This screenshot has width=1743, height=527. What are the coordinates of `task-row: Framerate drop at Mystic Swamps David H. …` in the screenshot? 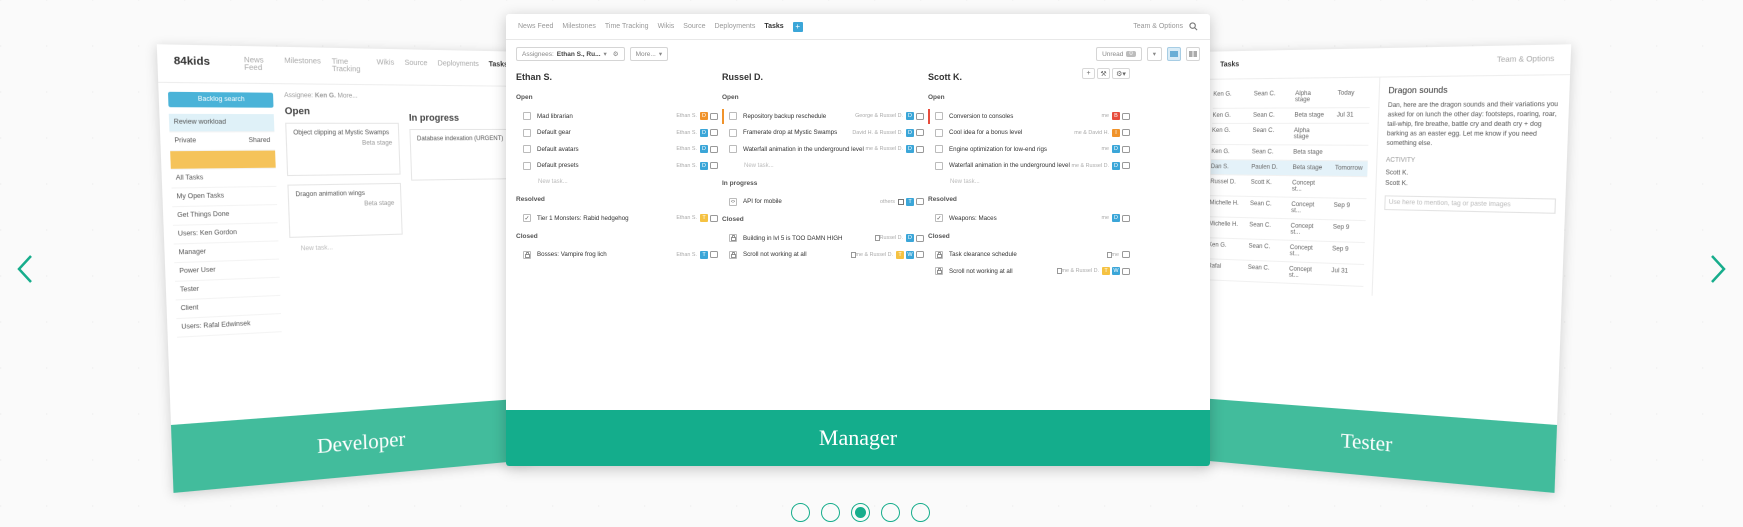 It's located at (825, 133).